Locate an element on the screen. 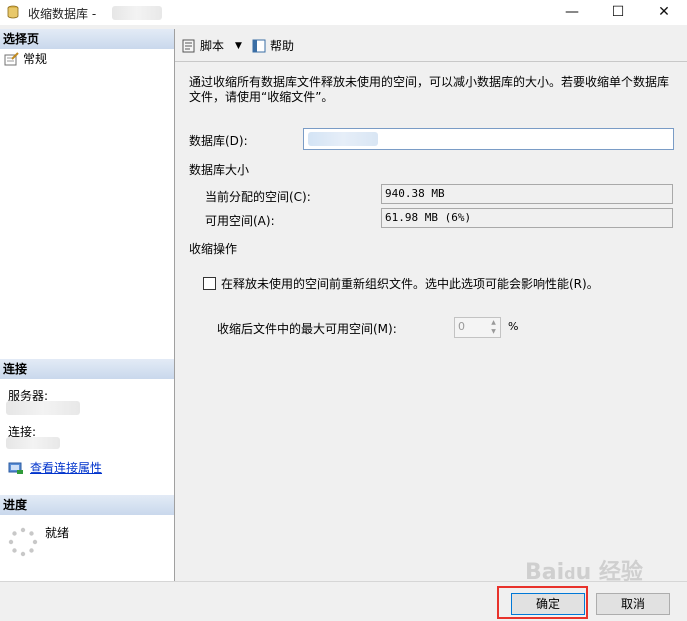 Image resolution: width=687 pixels, height=621 pixels. view-connection-properties-link: 查看连接属性 is located at coordinates (55, 467).